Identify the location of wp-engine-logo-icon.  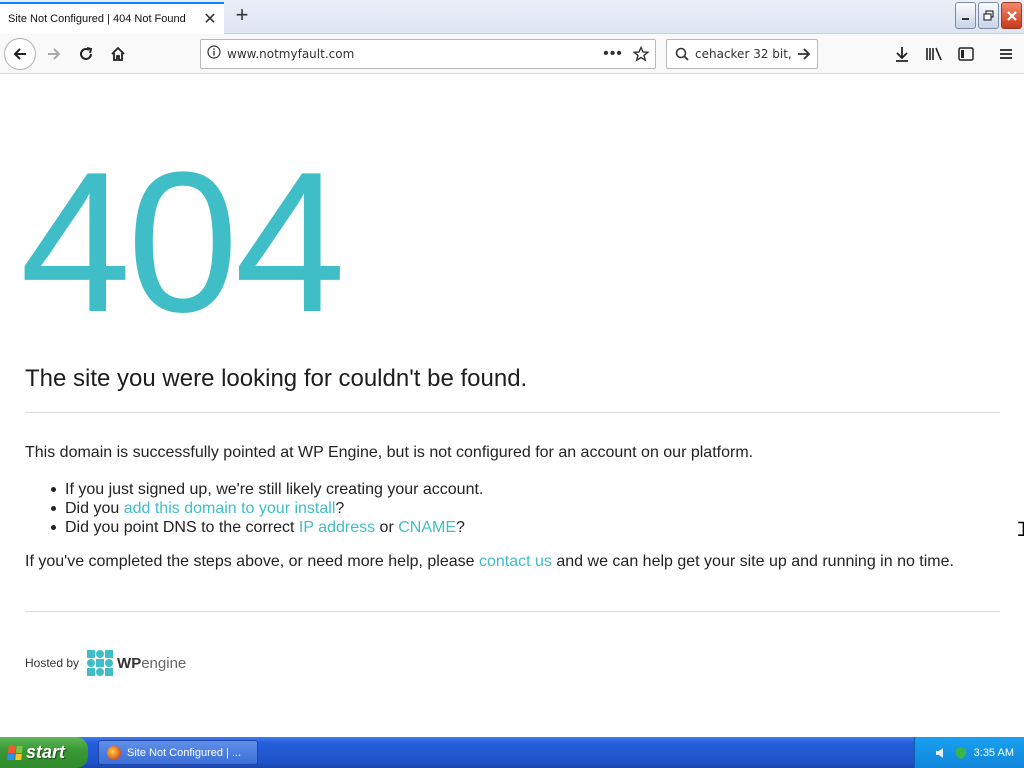
(100, 663).